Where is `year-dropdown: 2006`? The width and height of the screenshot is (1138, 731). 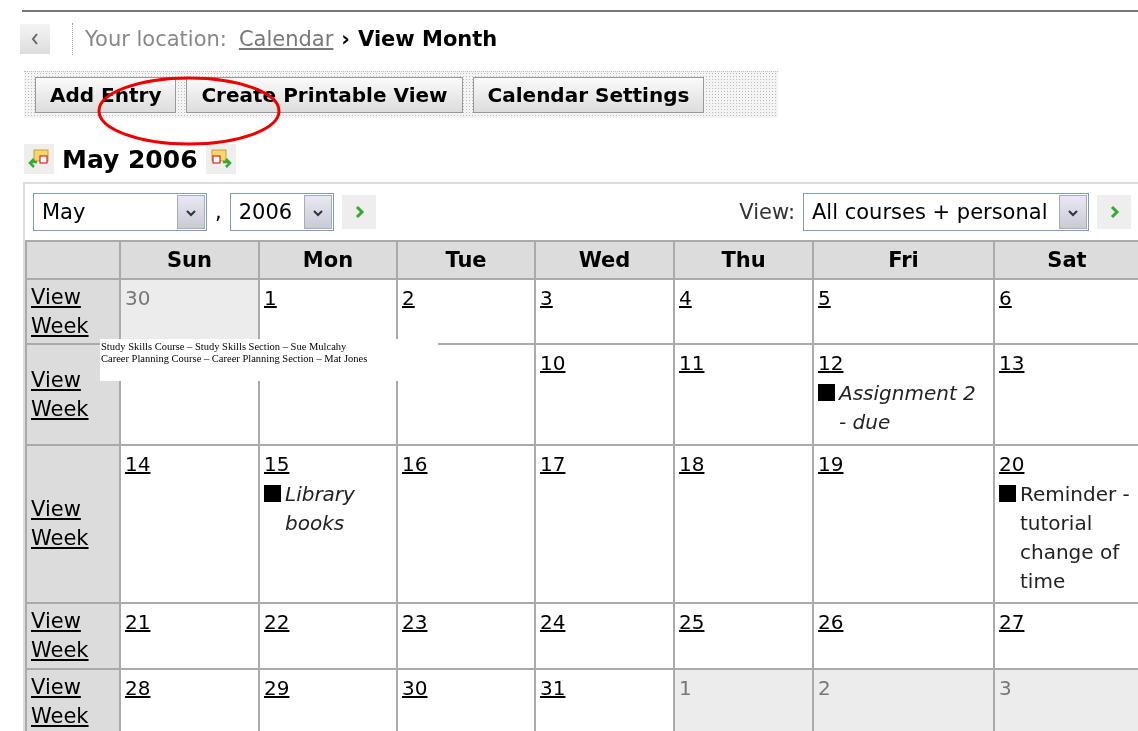 year-dropdown: 2006 is located at coordinates (281, 212).